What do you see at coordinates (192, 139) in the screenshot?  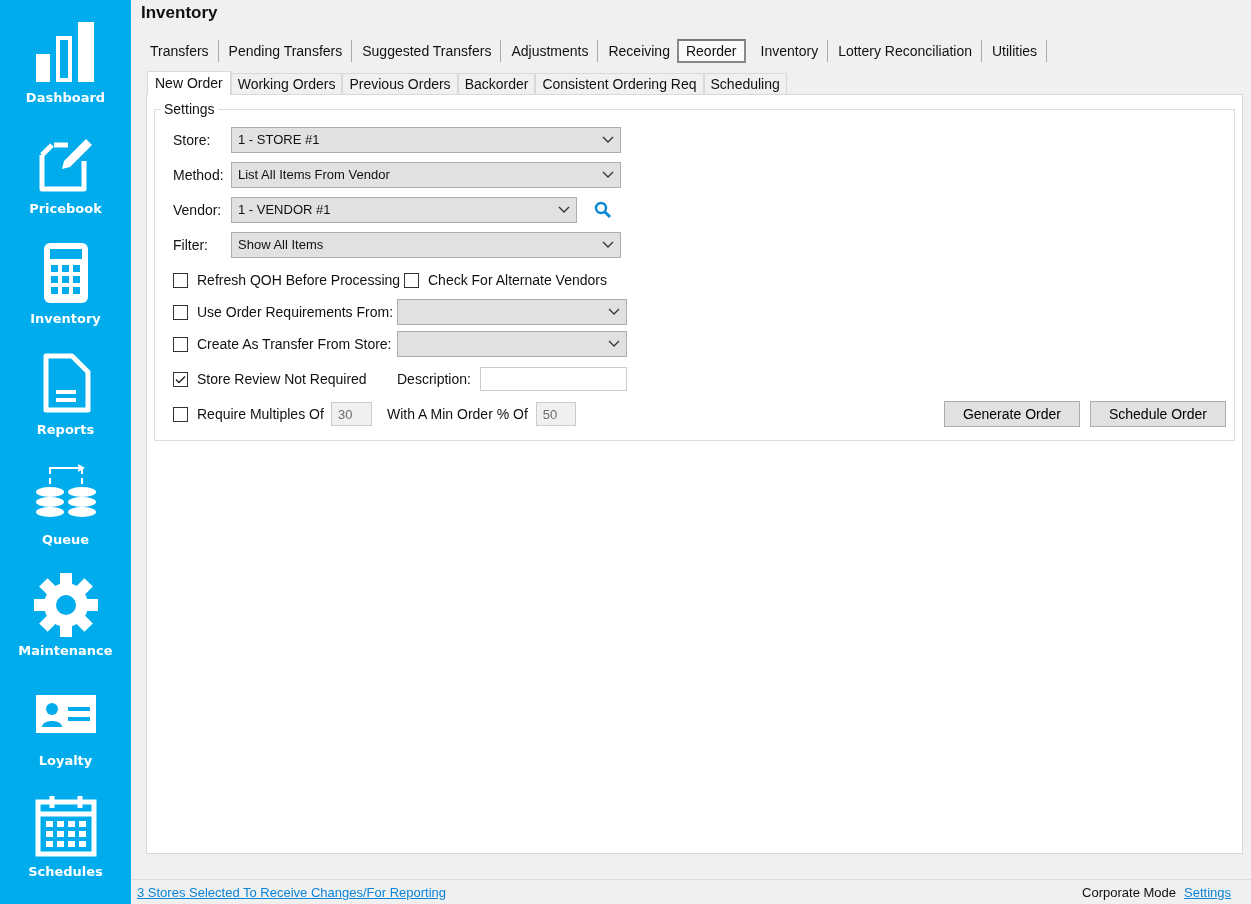 I see `field-label: Store:` at bounding box center [192, 139].